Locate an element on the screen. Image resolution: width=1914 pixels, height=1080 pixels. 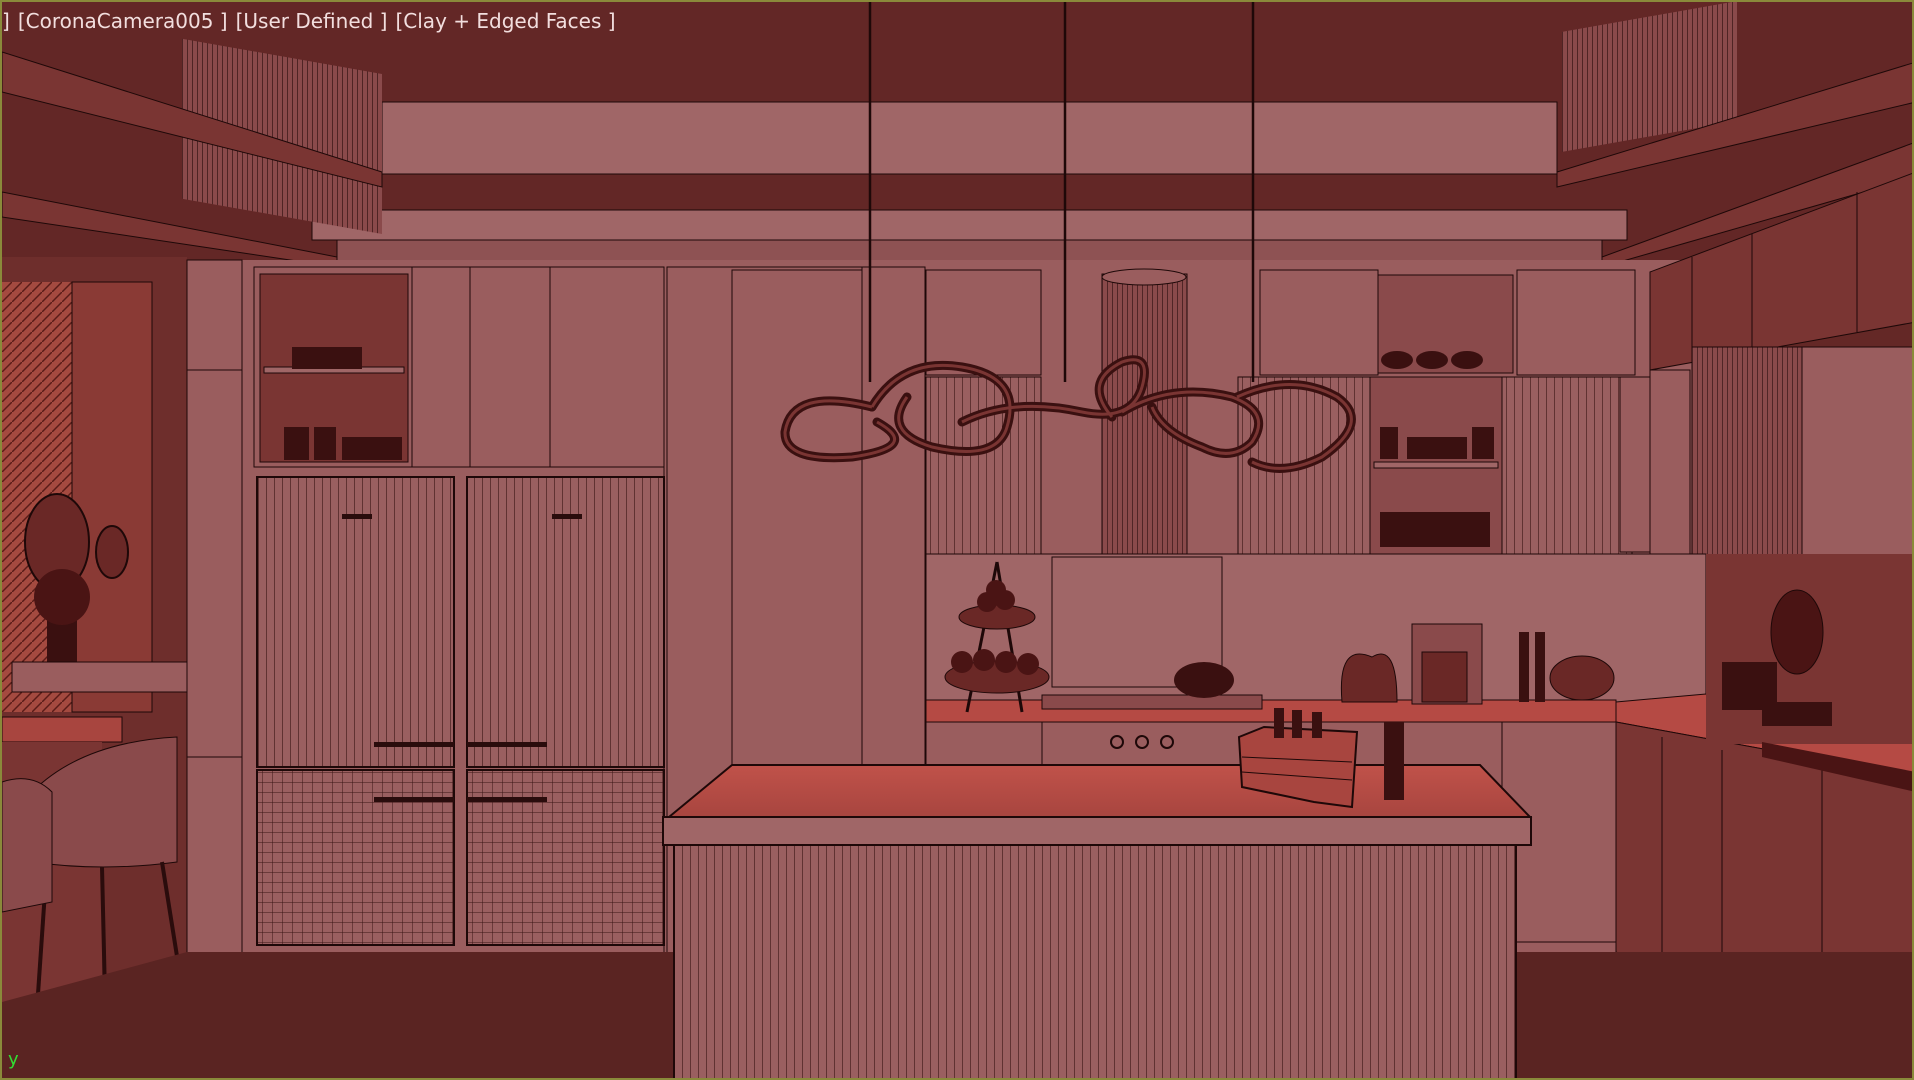
back-counter is located at coordinates (1271, 711).